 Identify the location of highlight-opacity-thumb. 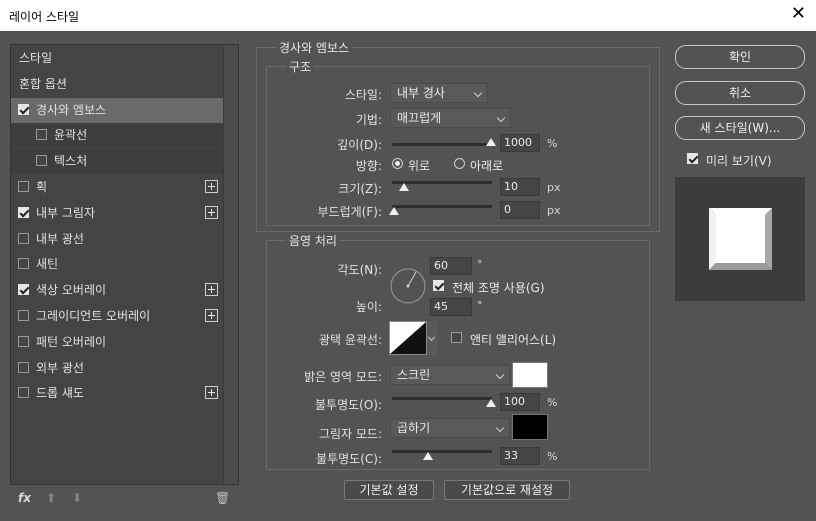
(491, 403).